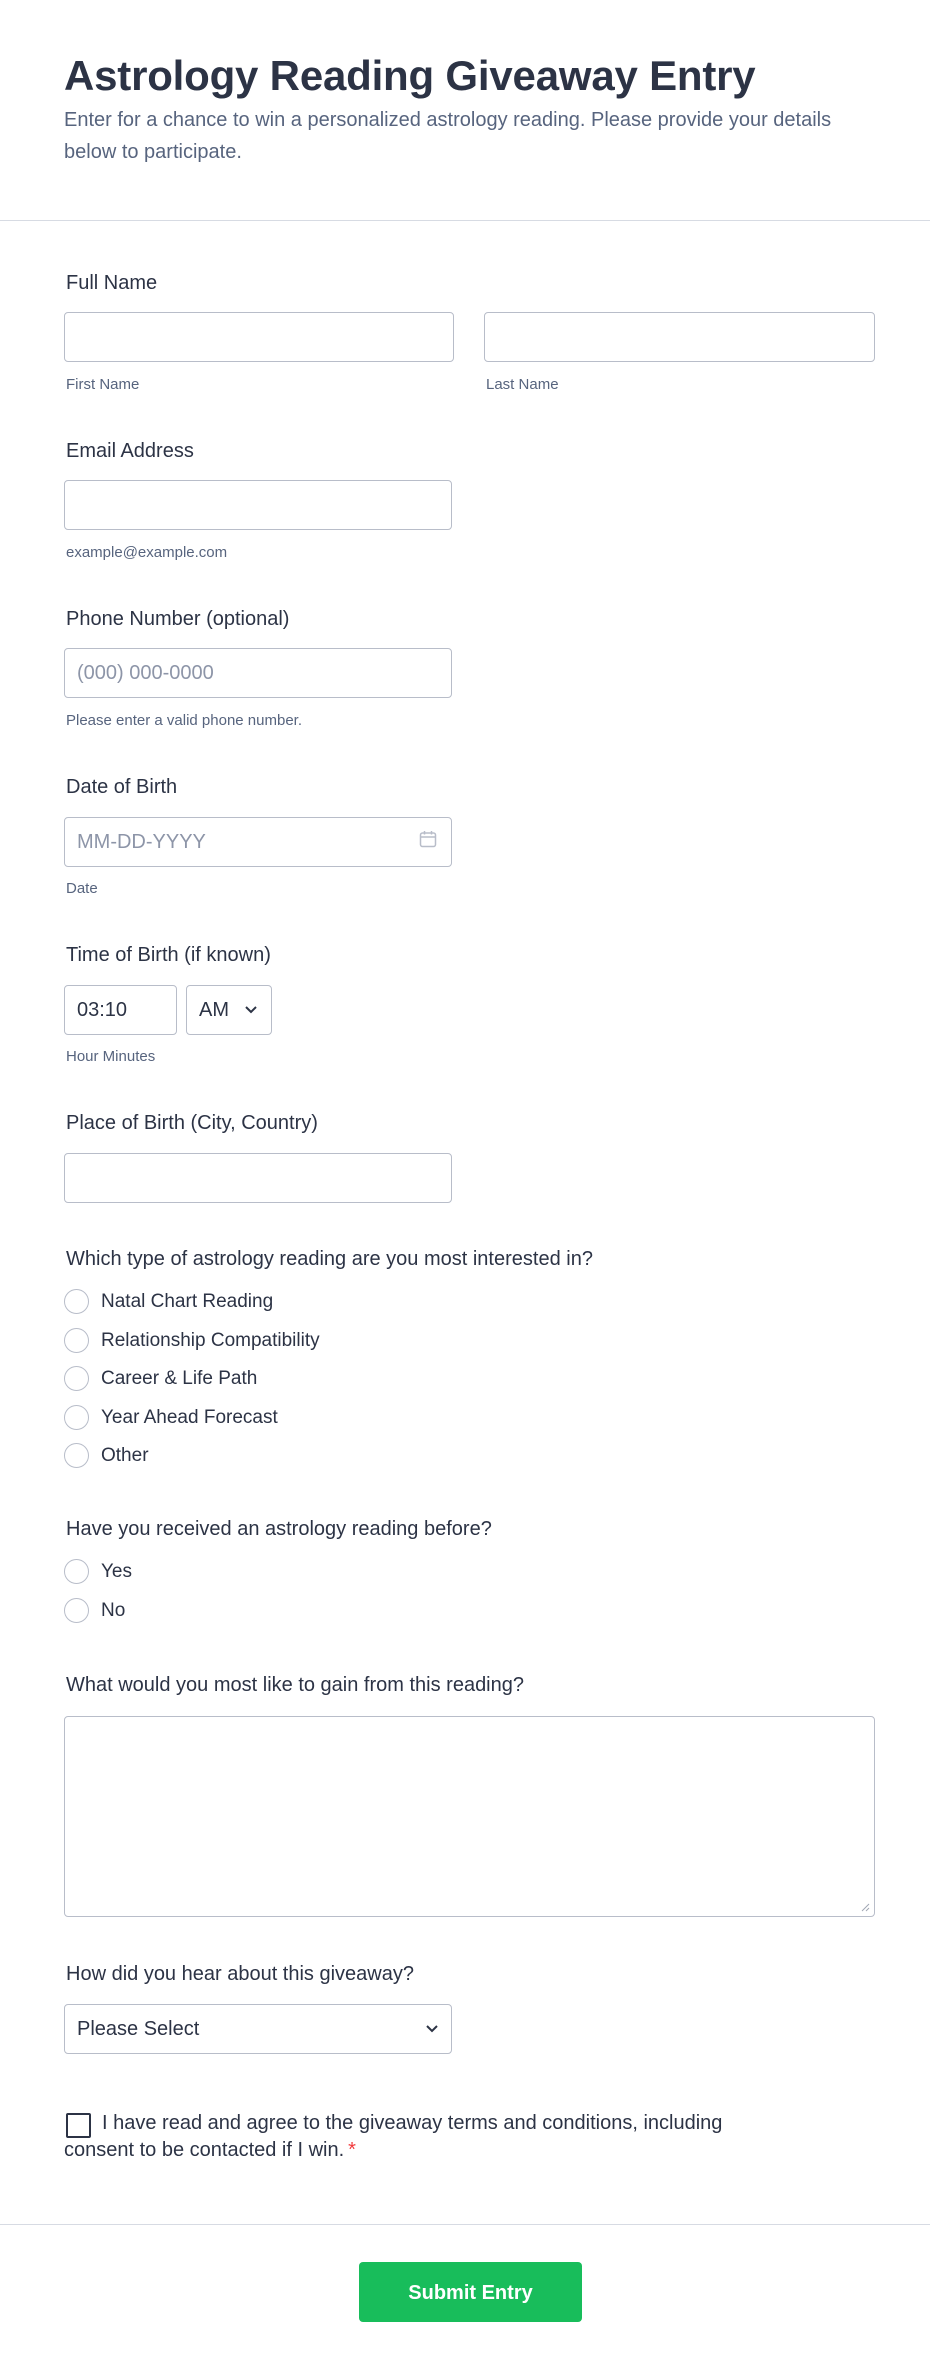 The height and width of the screenshot is (2372, 930). I want to click on dob-sublabel: Date, so click(82, 888).